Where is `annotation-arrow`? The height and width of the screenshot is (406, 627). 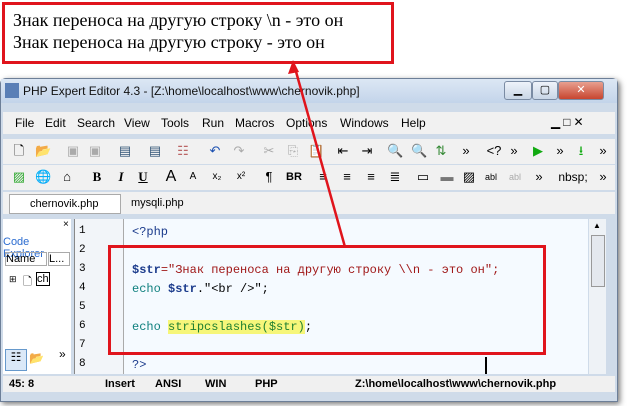
annotation-arrow is located at coordinates (317, 154).